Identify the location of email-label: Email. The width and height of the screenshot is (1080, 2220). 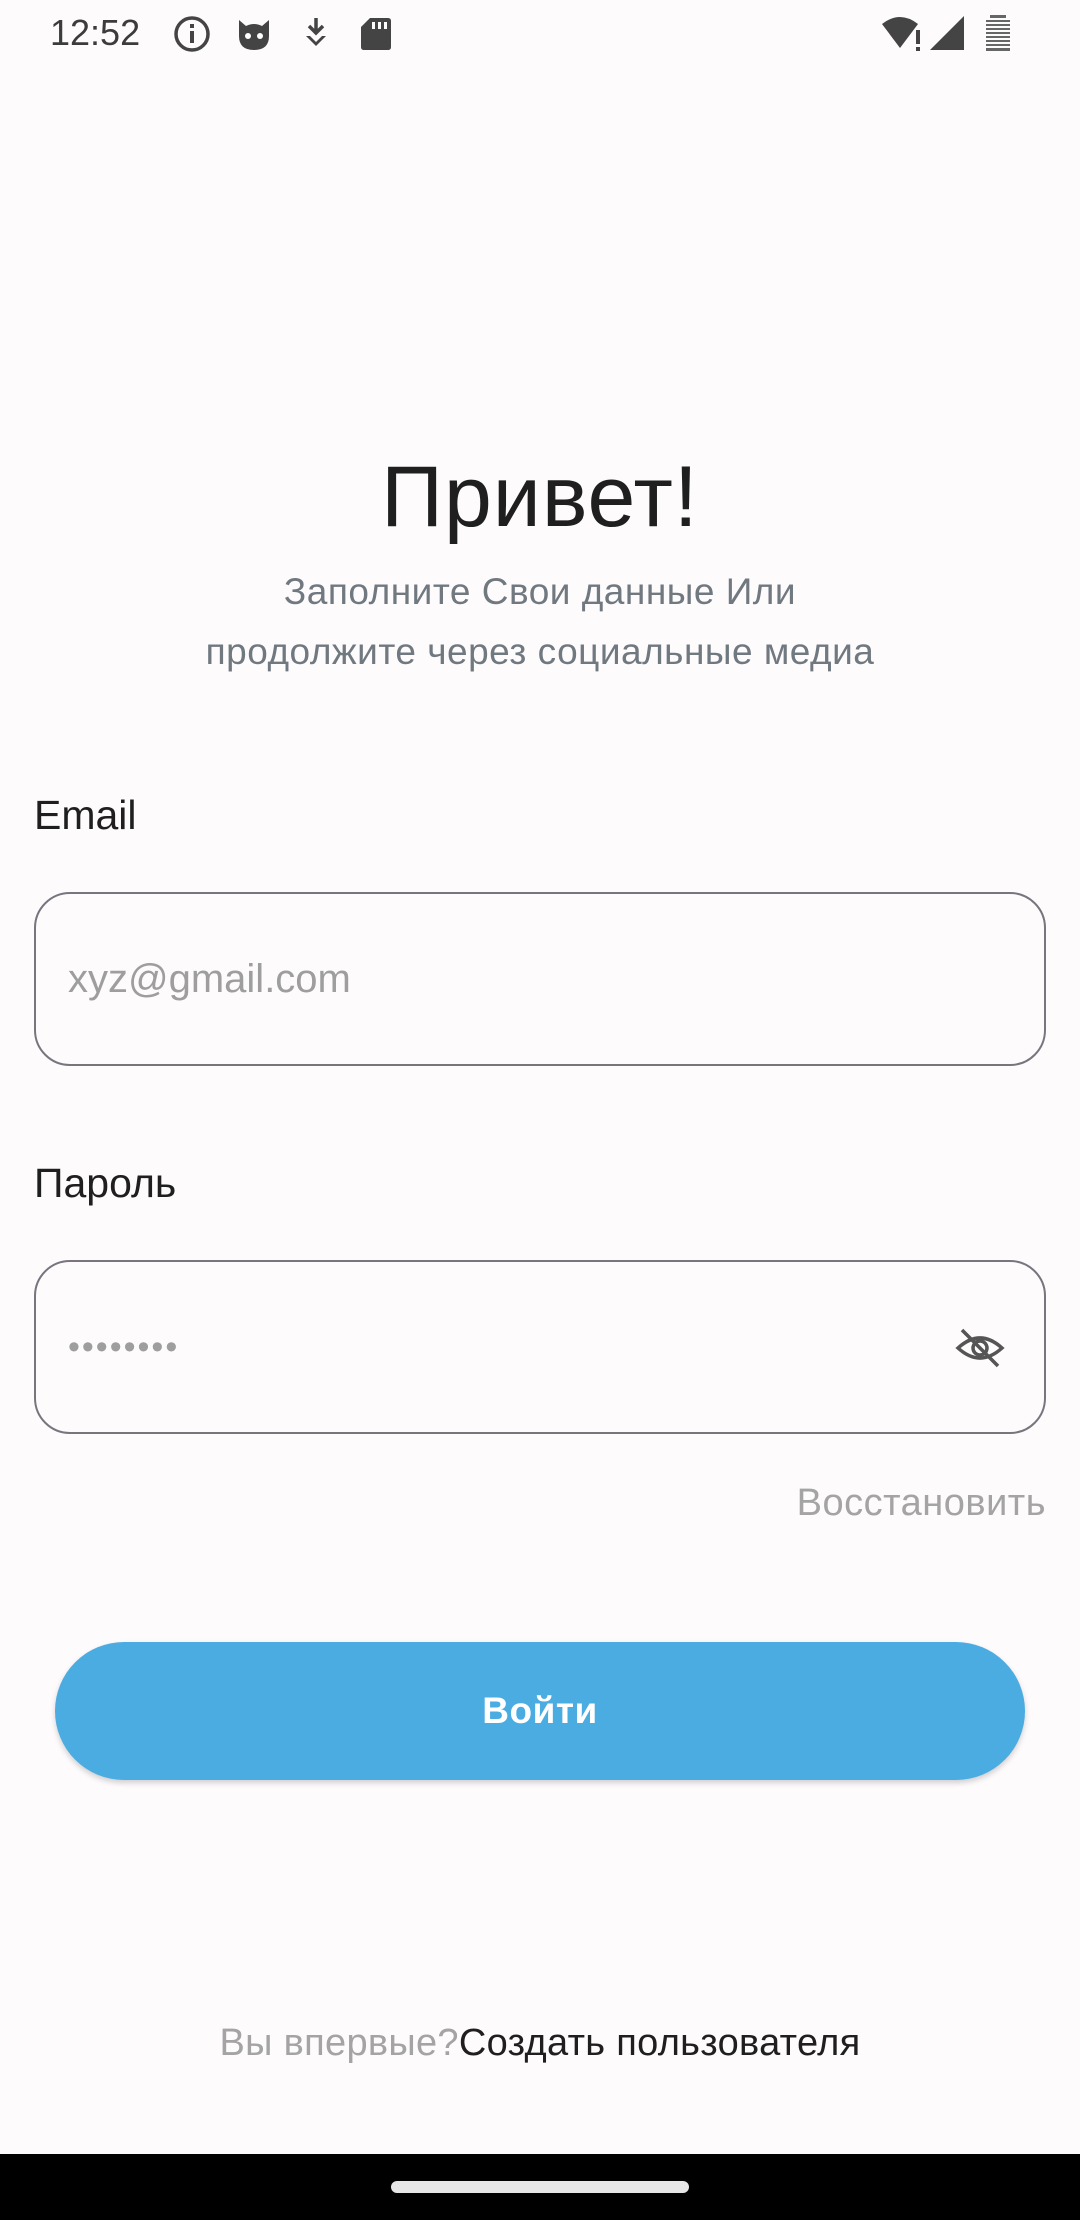
(85, 815).